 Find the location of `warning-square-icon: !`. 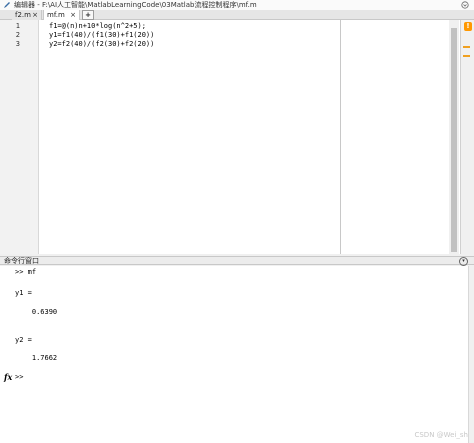

warning-square-icon: ! is located at coordinates (468, 26).